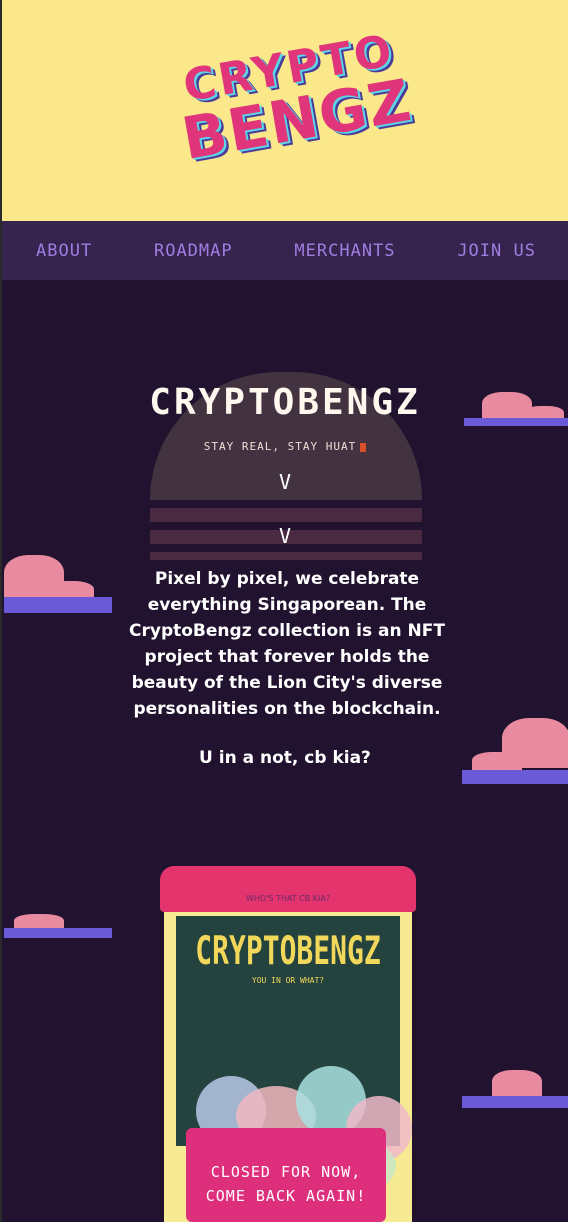 The image size is (568, 1222). I want to click on hero-cta-text: U in a not, cb kia?, so click(285, 758).